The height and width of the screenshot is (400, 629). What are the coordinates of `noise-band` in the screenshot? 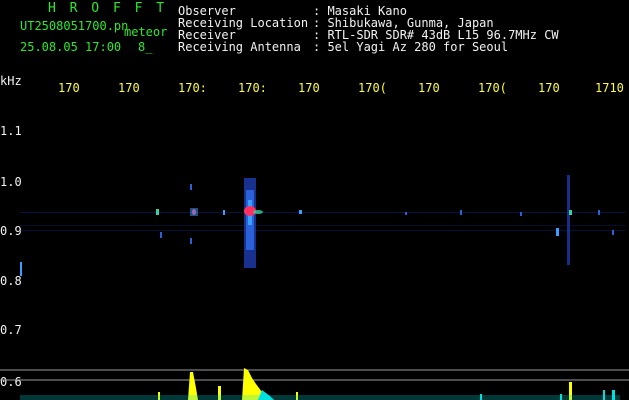 It's located at (322, 221).